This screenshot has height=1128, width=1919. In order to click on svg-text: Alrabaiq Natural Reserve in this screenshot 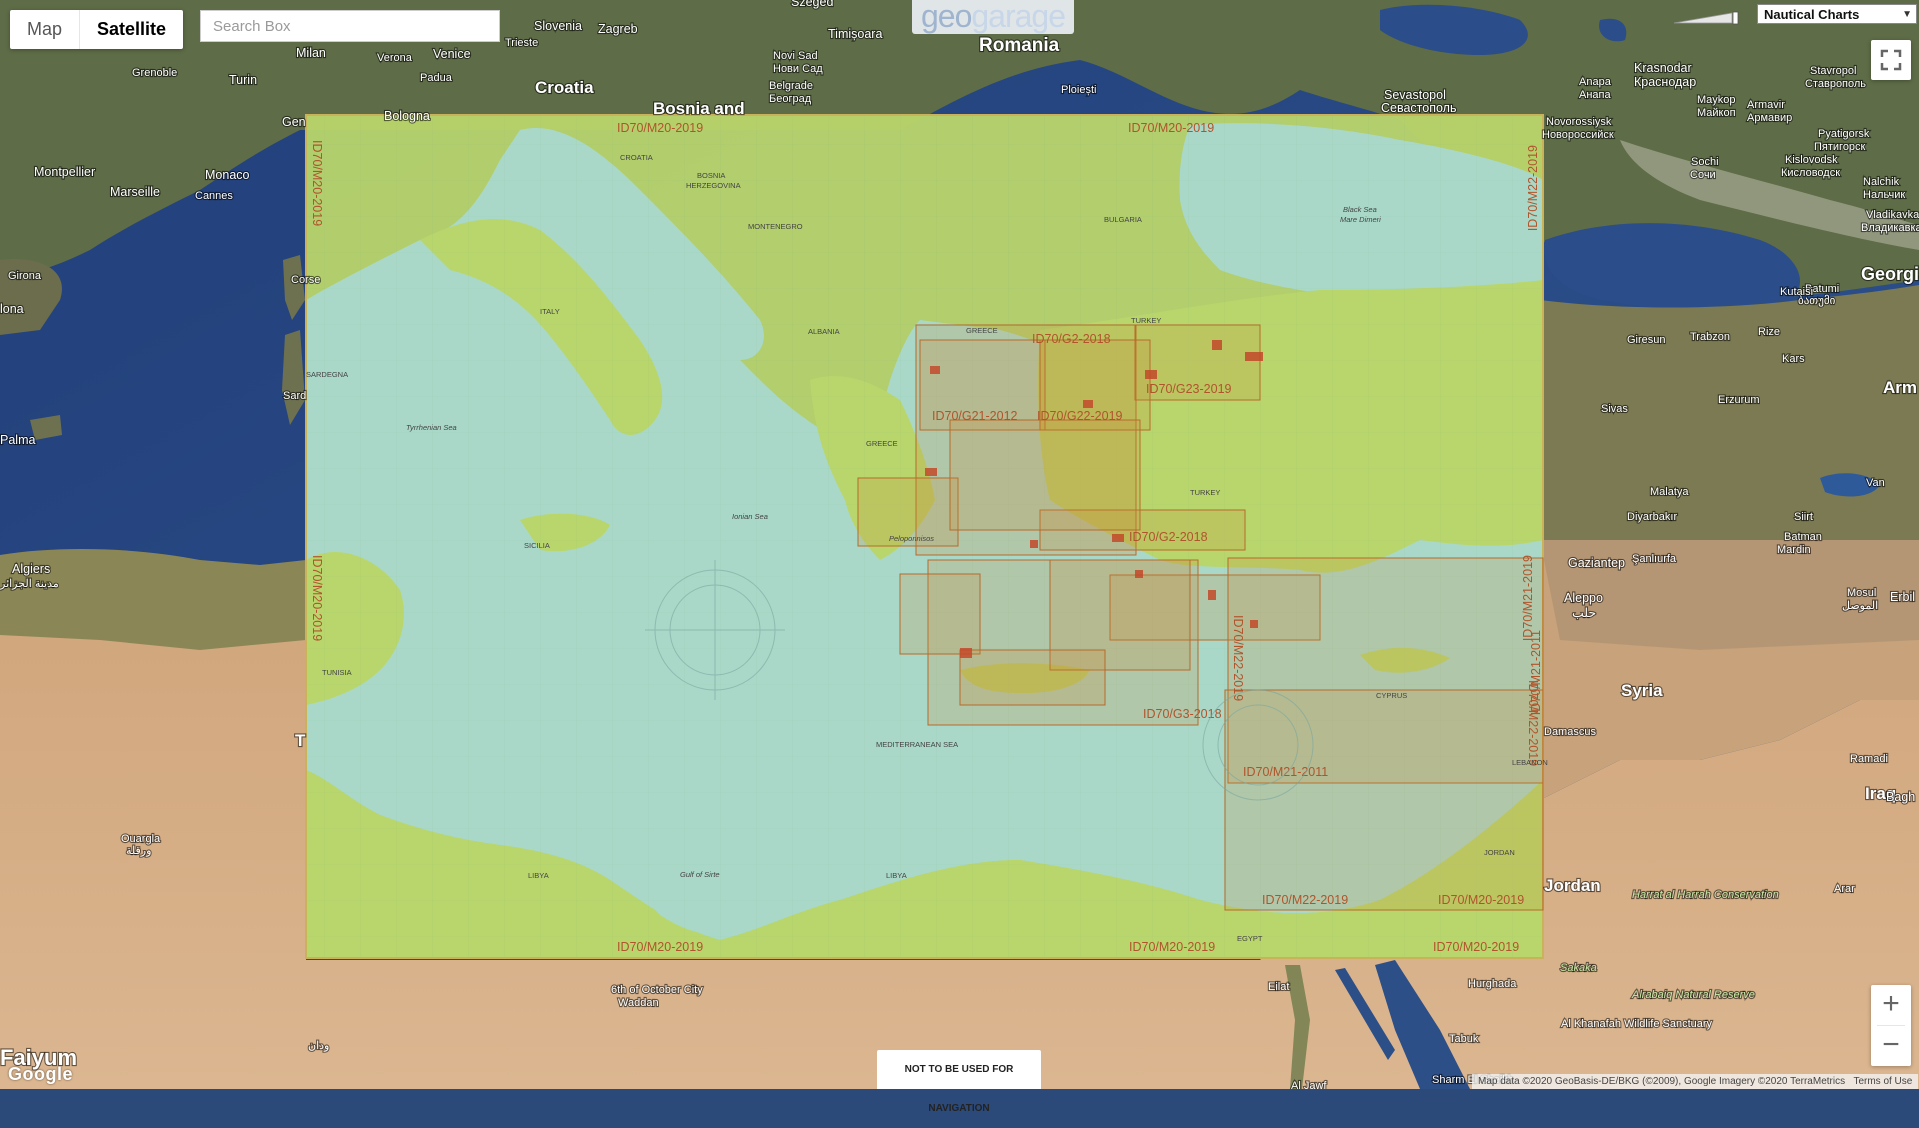, I will do `click(1693, 995)`.